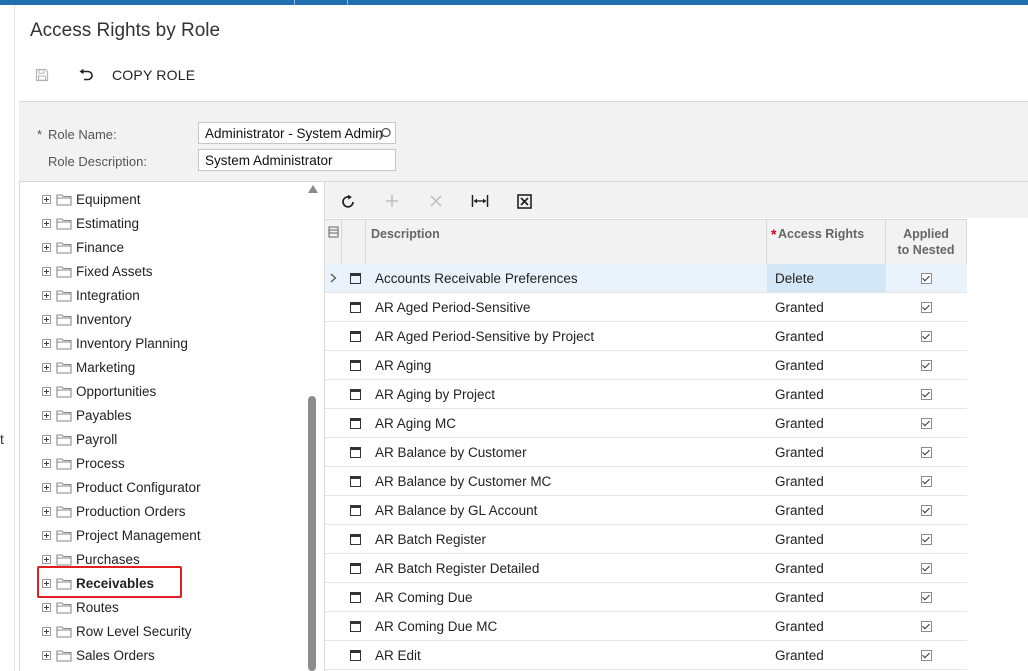  Describe the element at coordinates (99, 391) in the screenshot. I see `tree-item: Opportunities` at that location.